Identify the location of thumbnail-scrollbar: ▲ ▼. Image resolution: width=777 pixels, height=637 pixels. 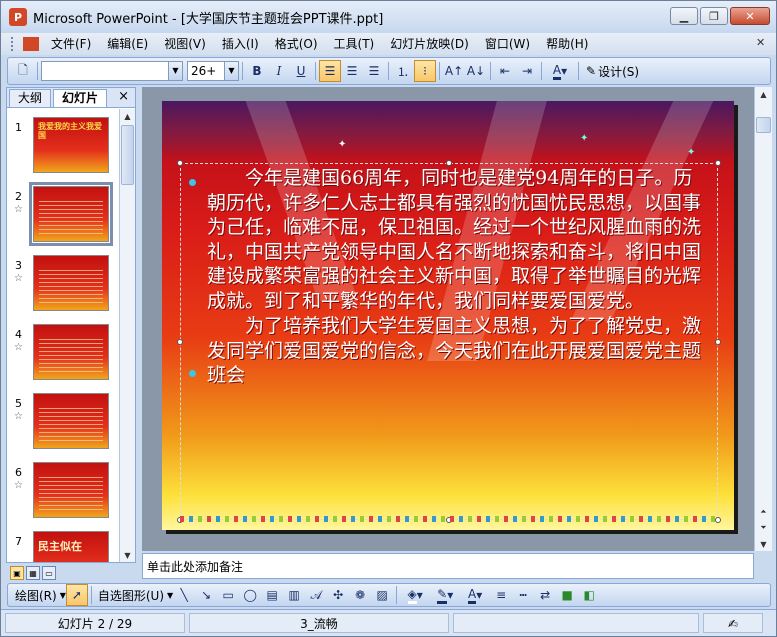
(127, 335).